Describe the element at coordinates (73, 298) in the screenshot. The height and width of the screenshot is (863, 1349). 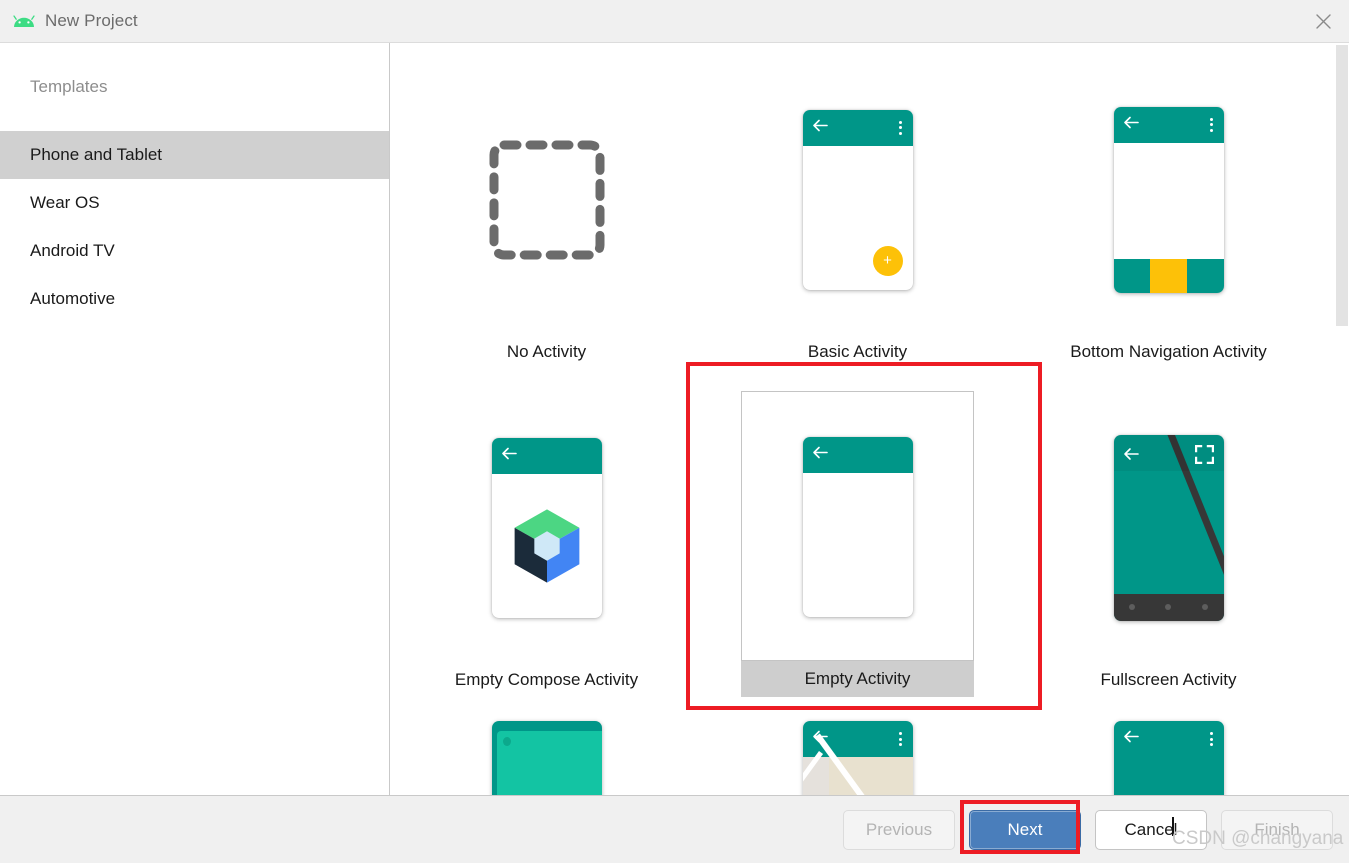
I see `sidebar-item-label: Automotive` at that location.